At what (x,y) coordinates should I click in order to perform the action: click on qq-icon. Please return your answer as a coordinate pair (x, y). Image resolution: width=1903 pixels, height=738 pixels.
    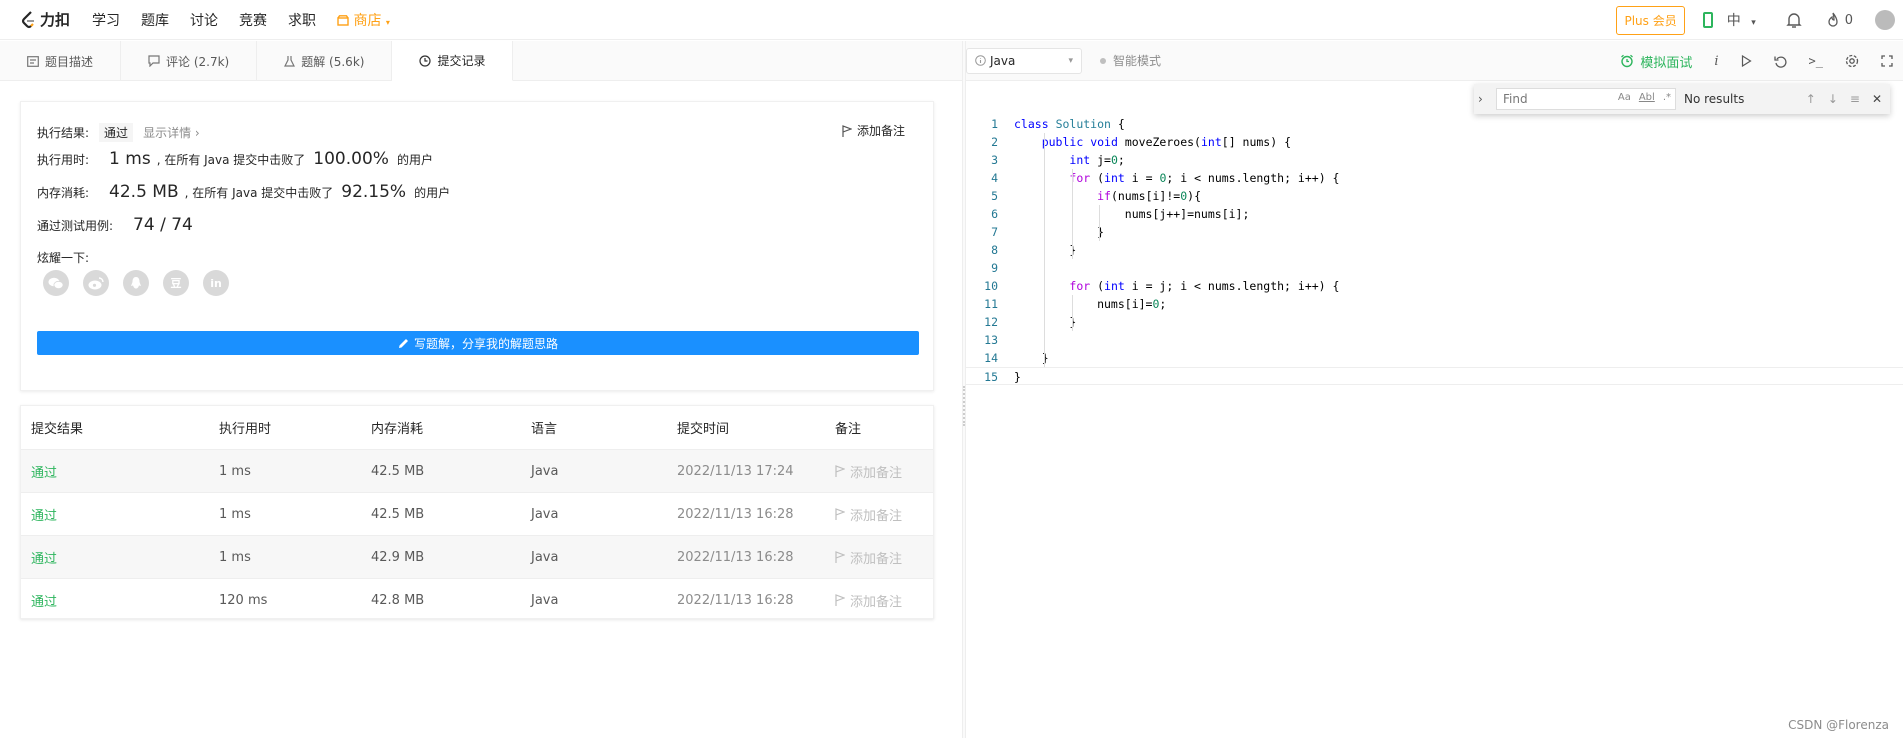
    Looking at the image, I should click on (136, 283).